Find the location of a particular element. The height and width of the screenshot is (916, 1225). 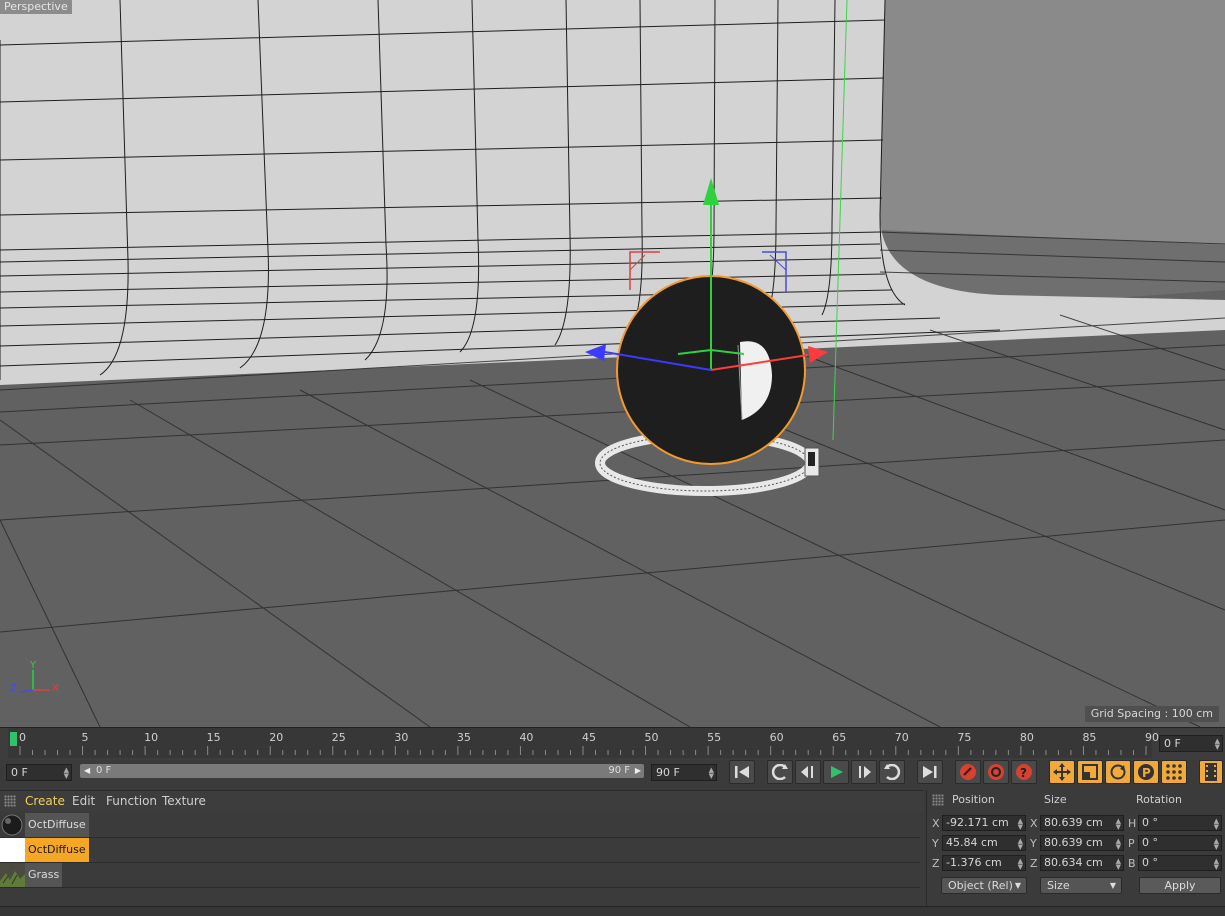

rotation-b-value: 0 ° is located at coordinates (1150, 862).